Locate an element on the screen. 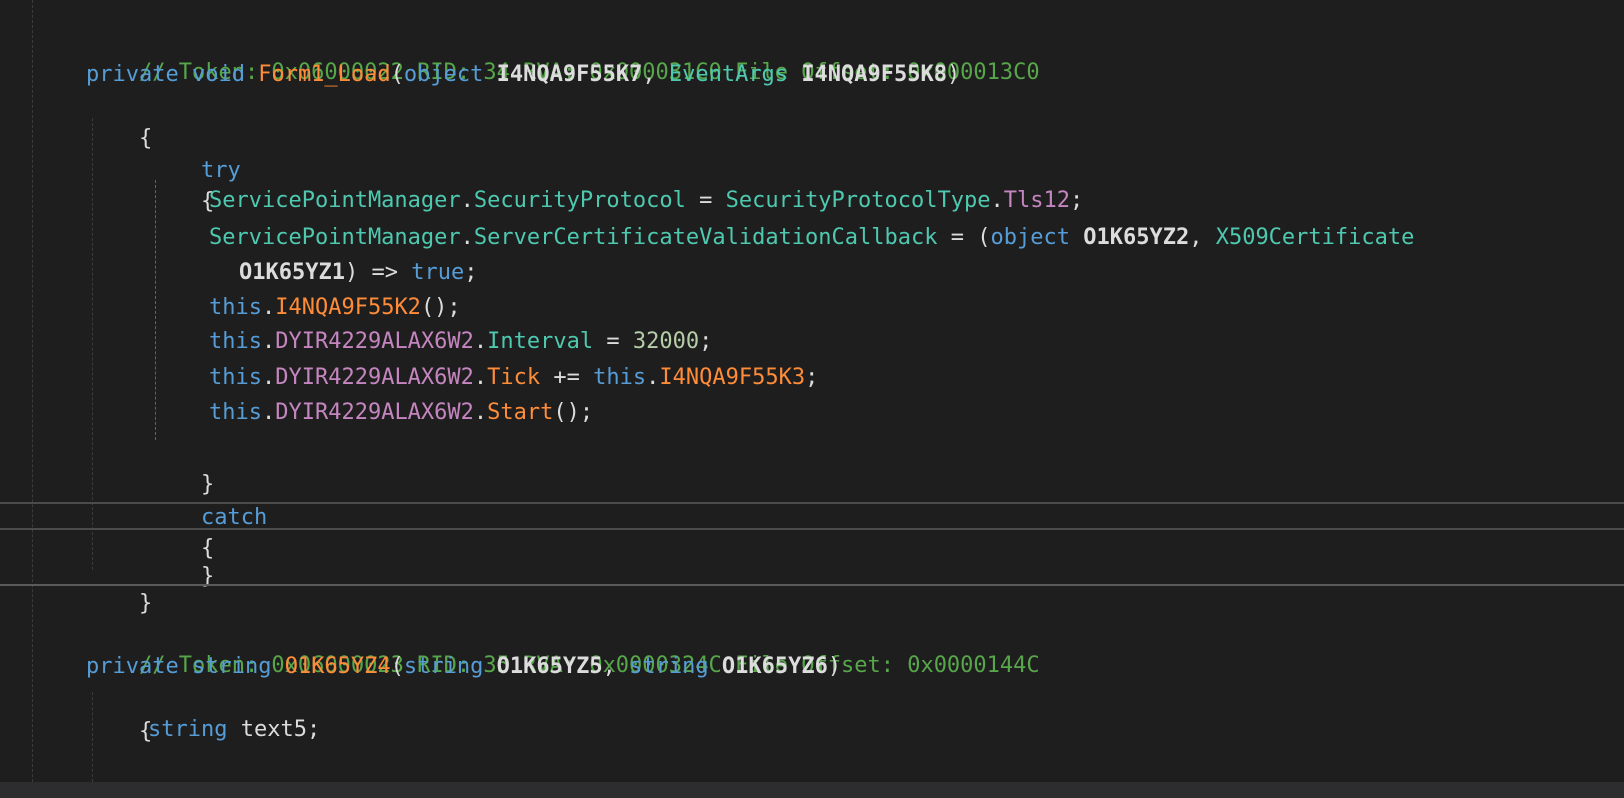  method-name-link: I4NQA9F55K3 is located at coordinates (732, 377).